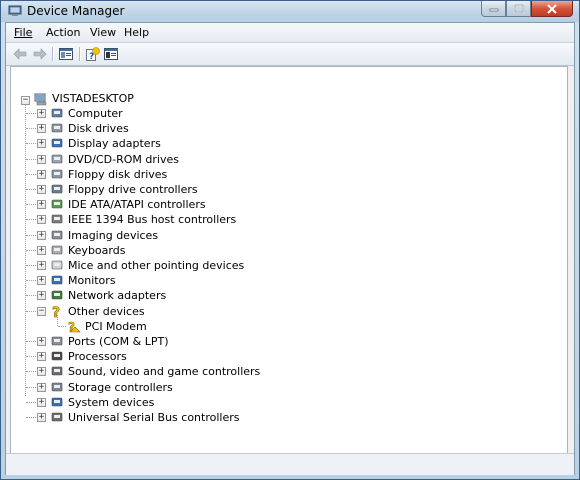 This screenshot has width=580, height=480. What do you see at coordinates (95, 113) in the screenshot?
I see `tree-item-computer: Computer` at bounding box center [95, 113].